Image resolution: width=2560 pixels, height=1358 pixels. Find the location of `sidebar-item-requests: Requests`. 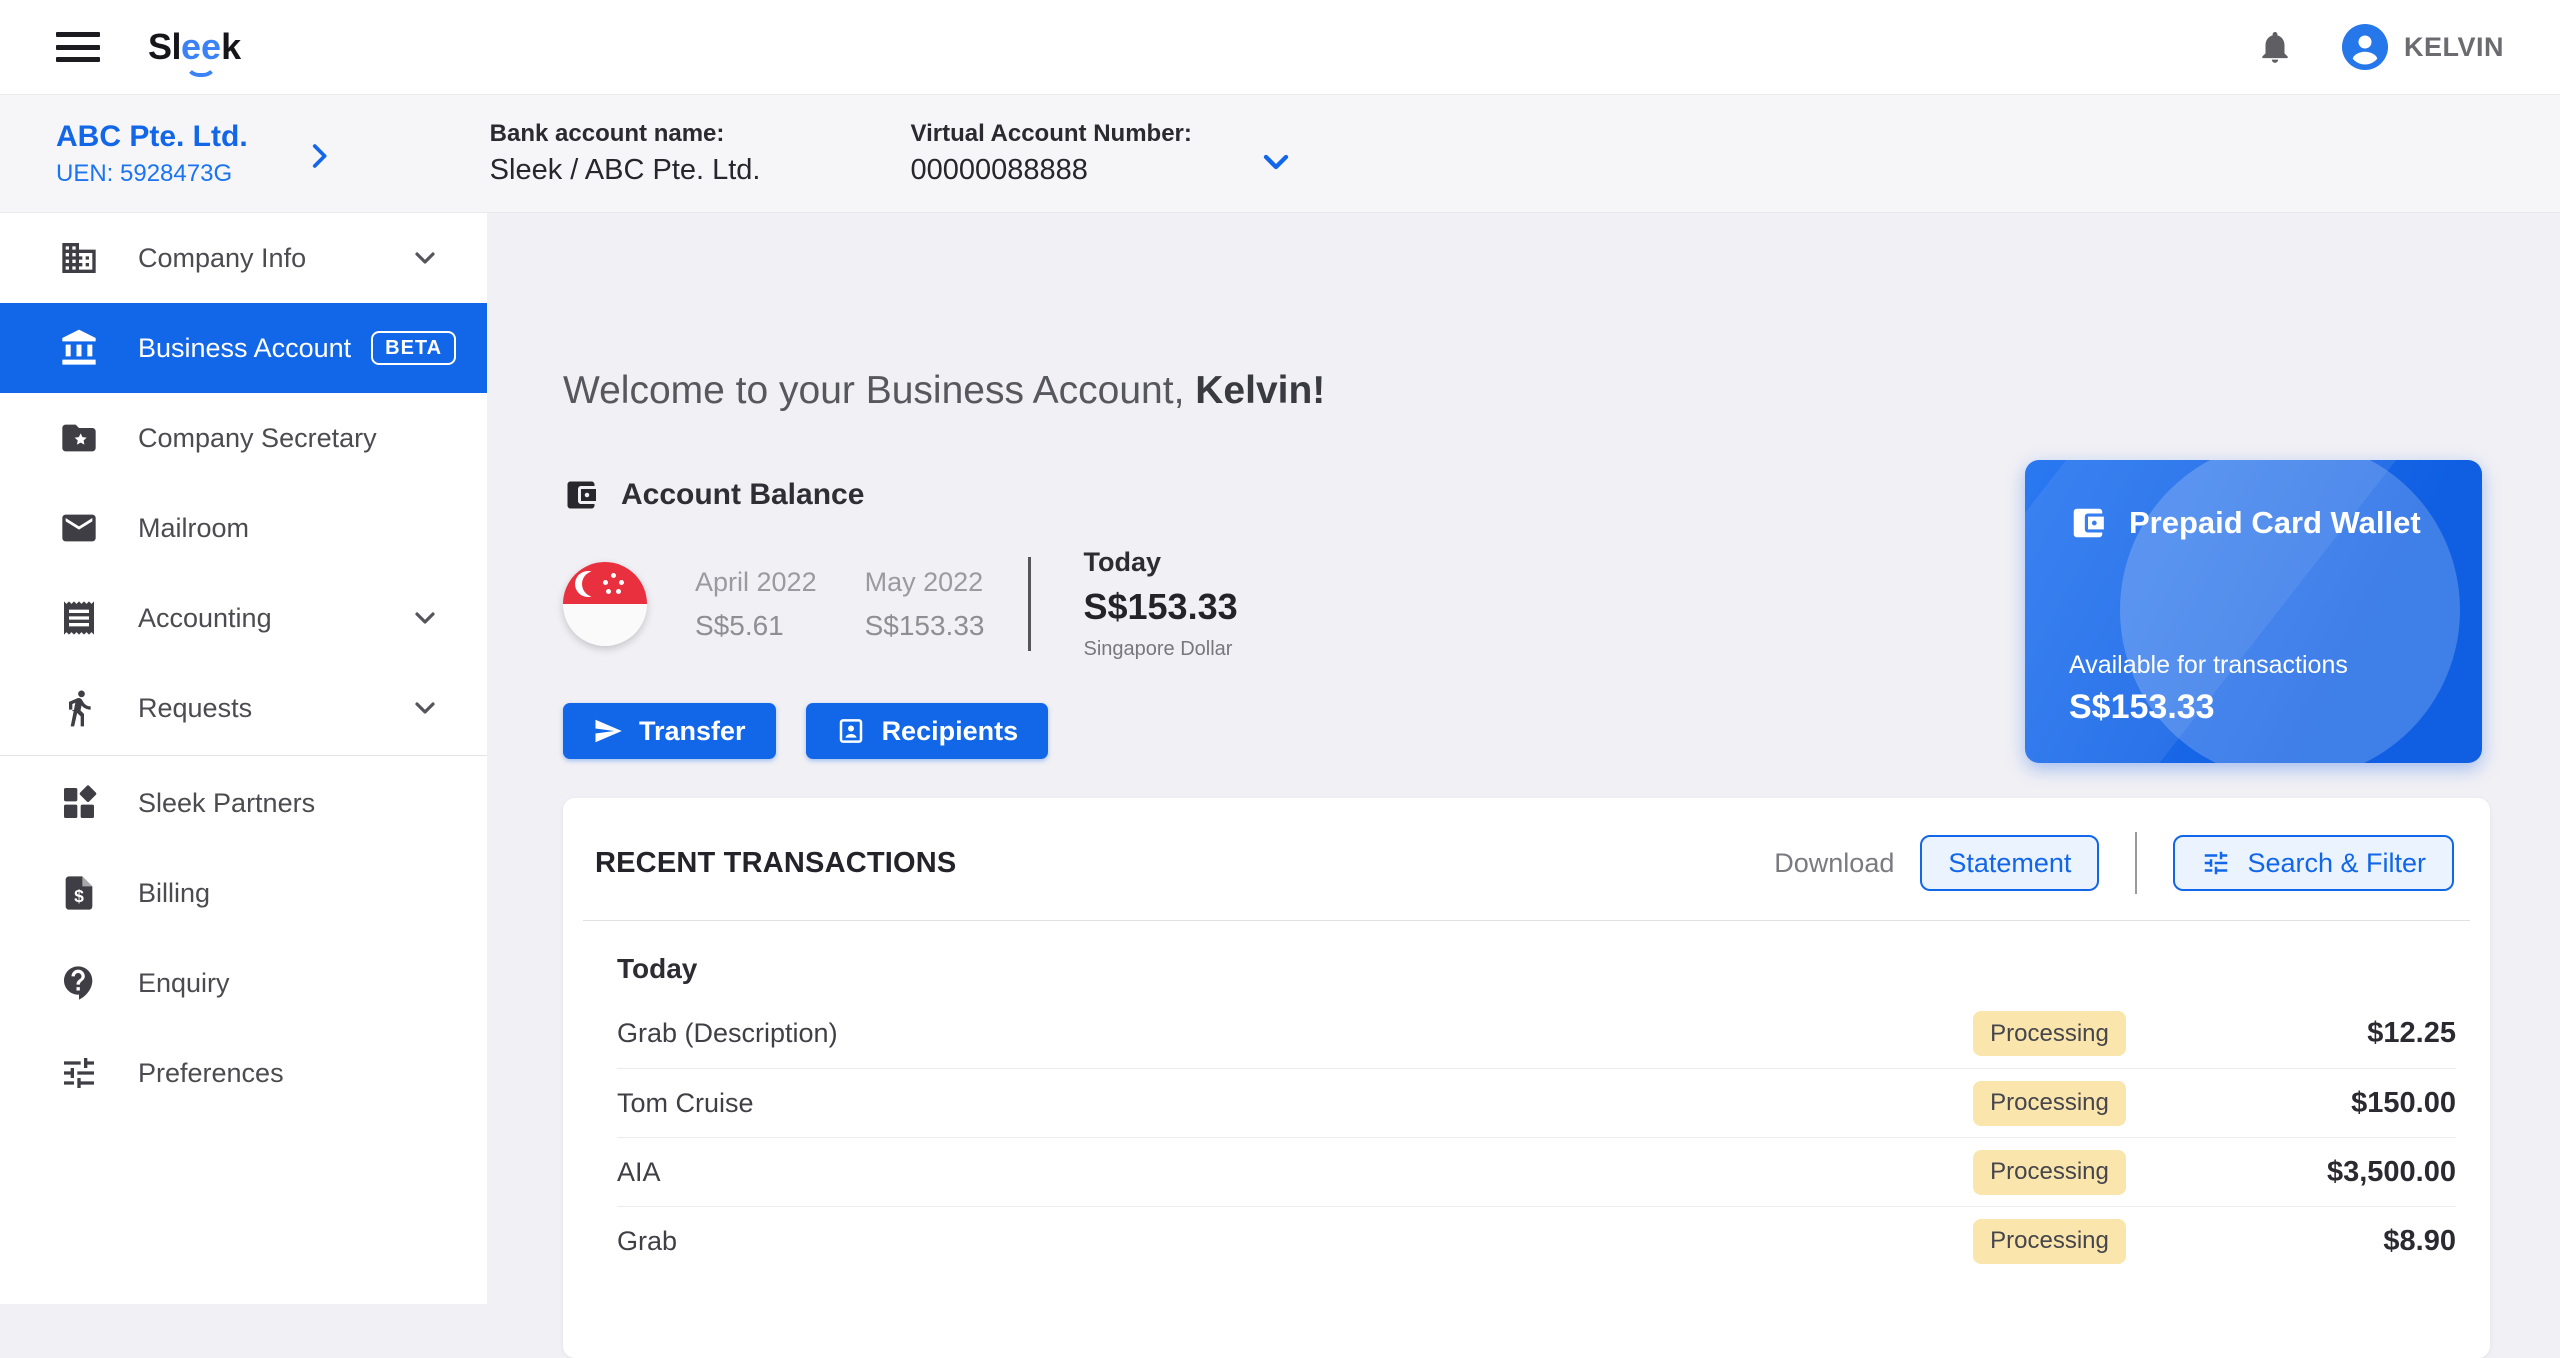

sidebar-item-requests: Requests is located at coordinates (243, 708).